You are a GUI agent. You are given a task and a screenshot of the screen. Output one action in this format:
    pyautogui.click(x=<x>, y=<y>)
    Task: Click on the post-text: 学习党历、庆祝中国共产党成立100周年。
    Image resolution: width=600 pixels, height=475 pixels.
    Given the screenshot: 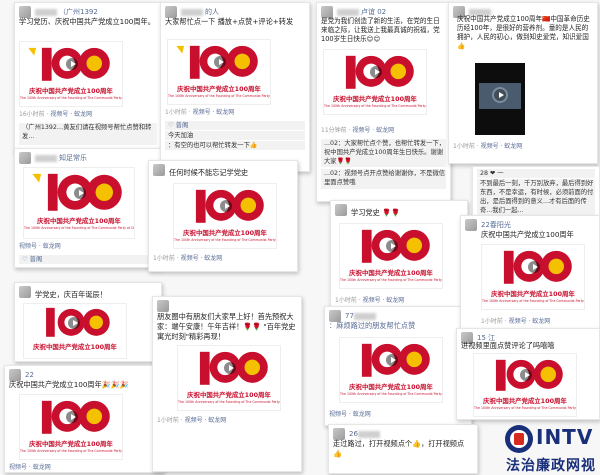 What is the action you would take?
    pyautogui.click(x=87, y=21)
    